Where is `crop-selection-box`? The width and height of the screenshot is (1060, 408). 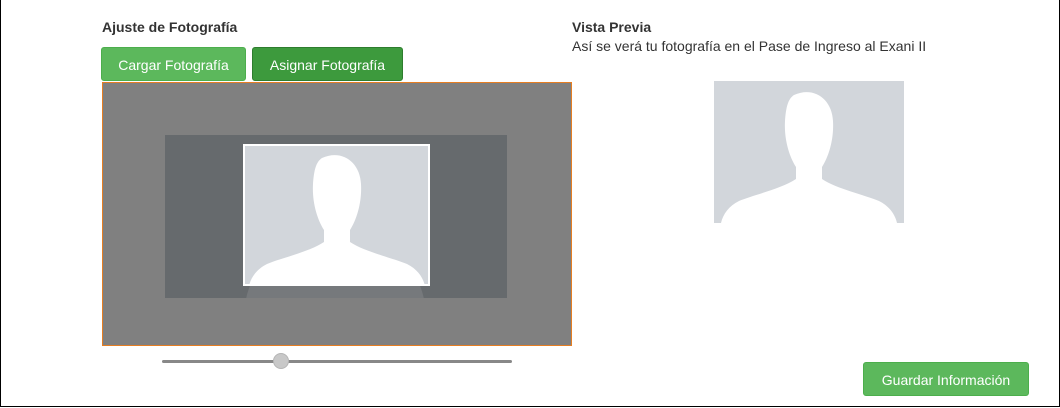
crop-selection-box is located at coordinates (336, 215).